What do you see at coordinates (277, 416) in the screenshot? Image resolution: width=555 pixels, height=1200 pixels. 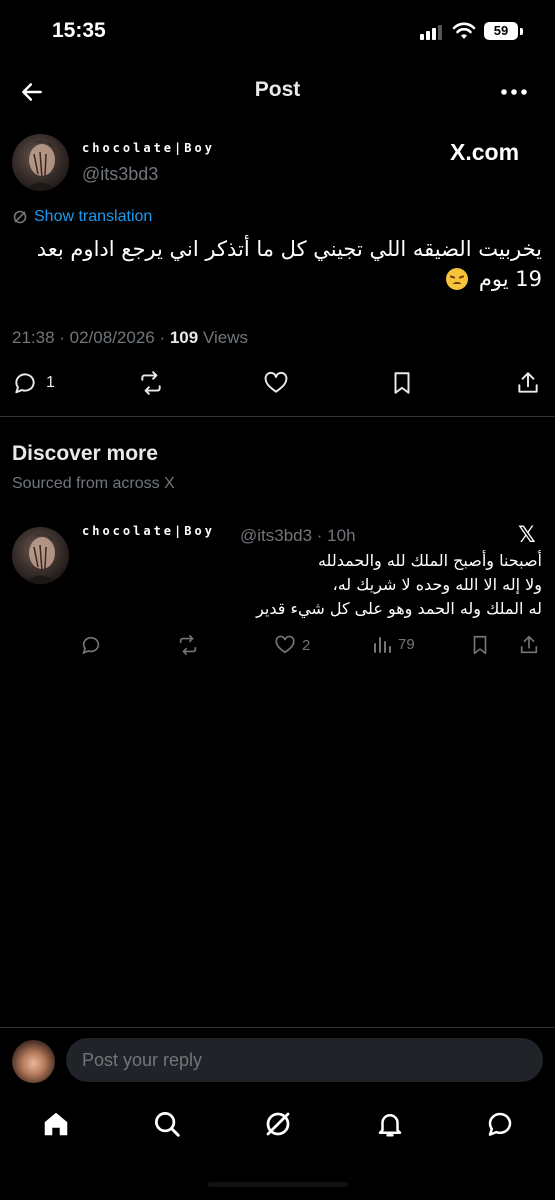 I see `divider` at bounding box center [277, 416].